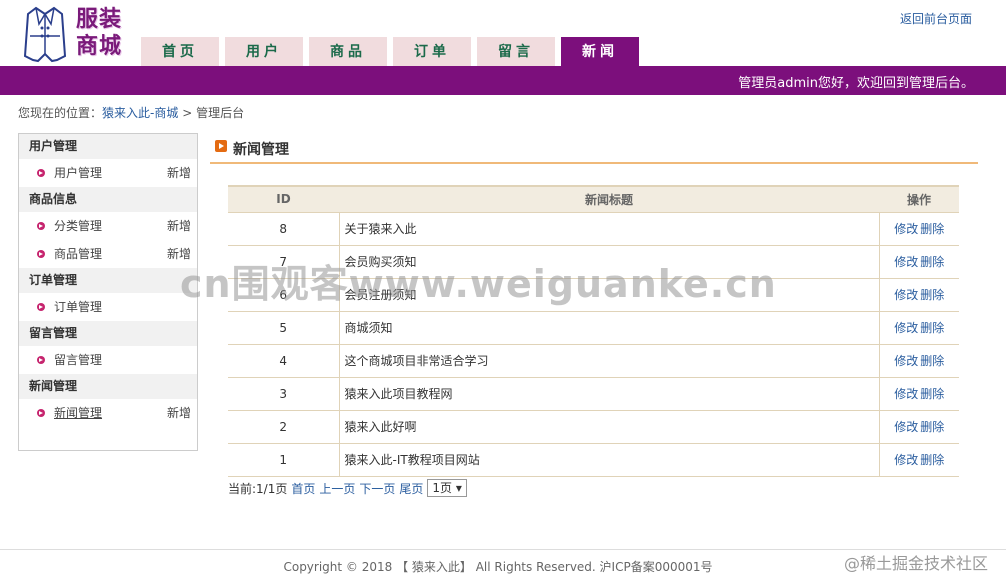 The width and height of the screenshot is (1006, 583). What do you see at coordinates (78, 226) in the screenshot?
I see `sidebar-item-label: 分类管理` at bounding box center [78, 226].